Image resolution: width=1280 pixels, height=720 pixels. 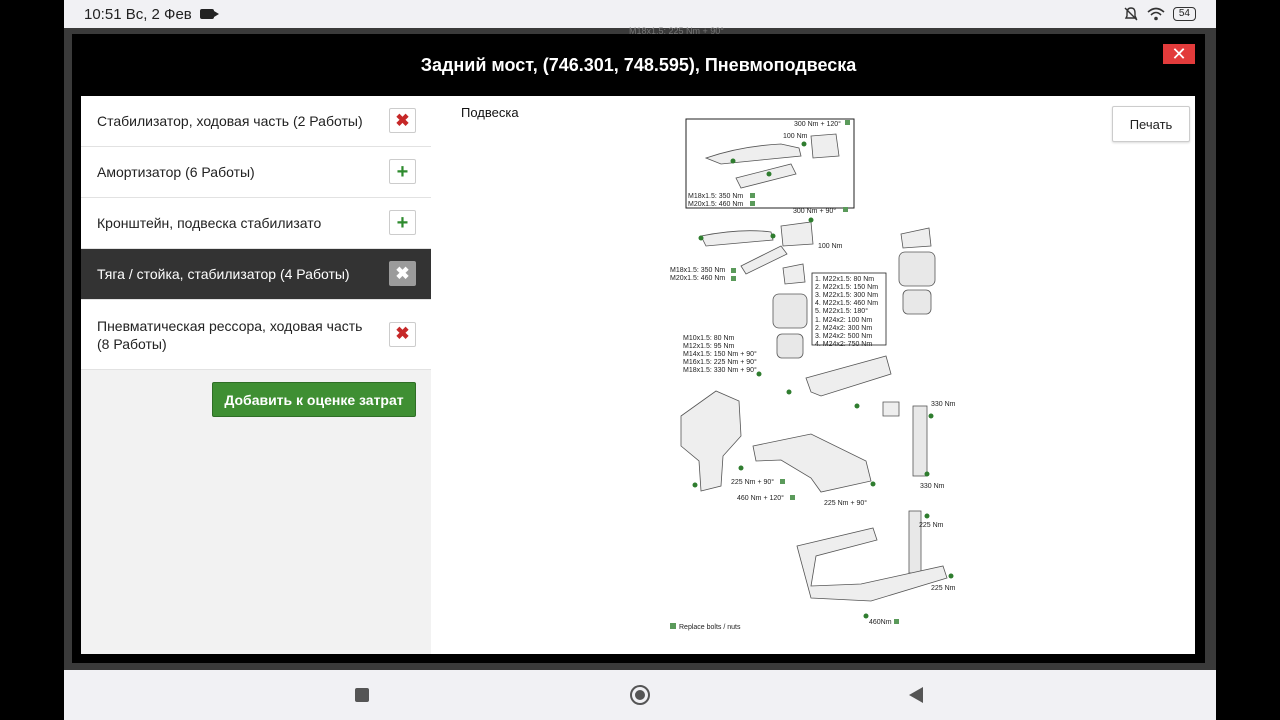 What do you see at coordinates (846, 303) in the screenshot?
I see `torque-table-row: 4. M22x1.5: 460 Nm` at bounding box center [846, 303].